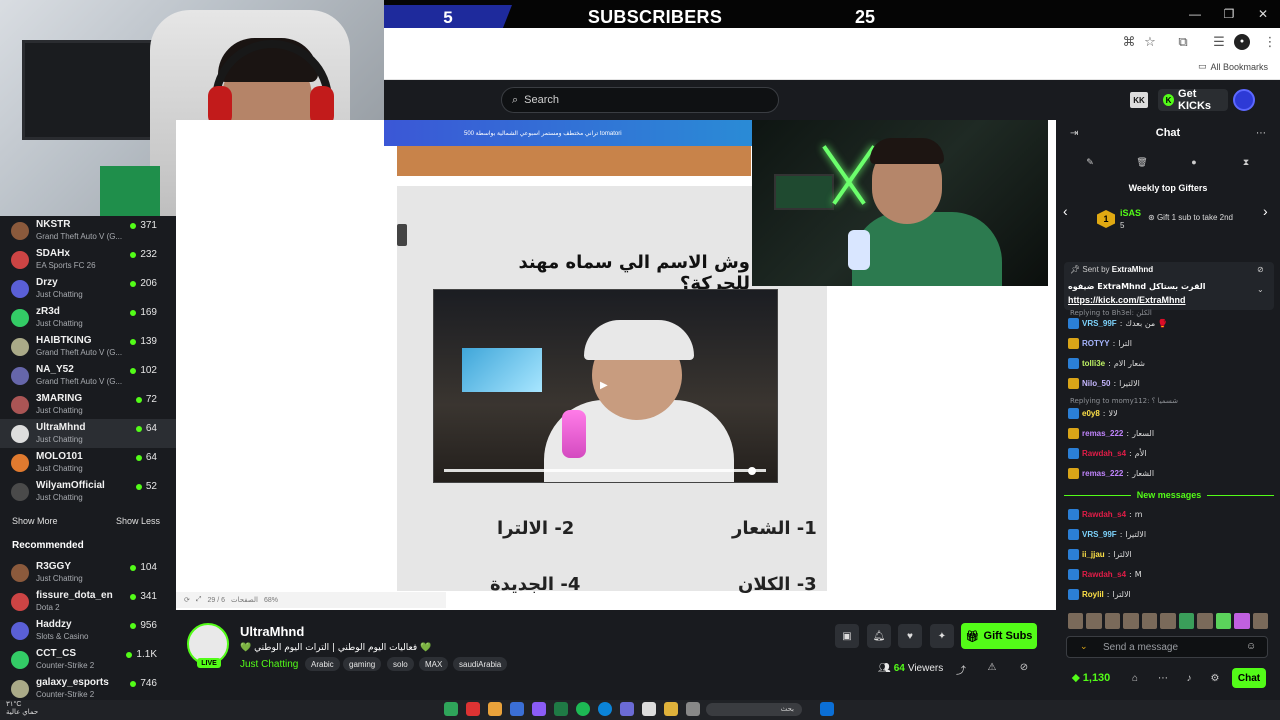  What do you see at coordinates (88, 230) in the screenshot?
I see `channel-row: NKSTR Grand Theft Auto V (G... 371` at bounding box center [88, 230].